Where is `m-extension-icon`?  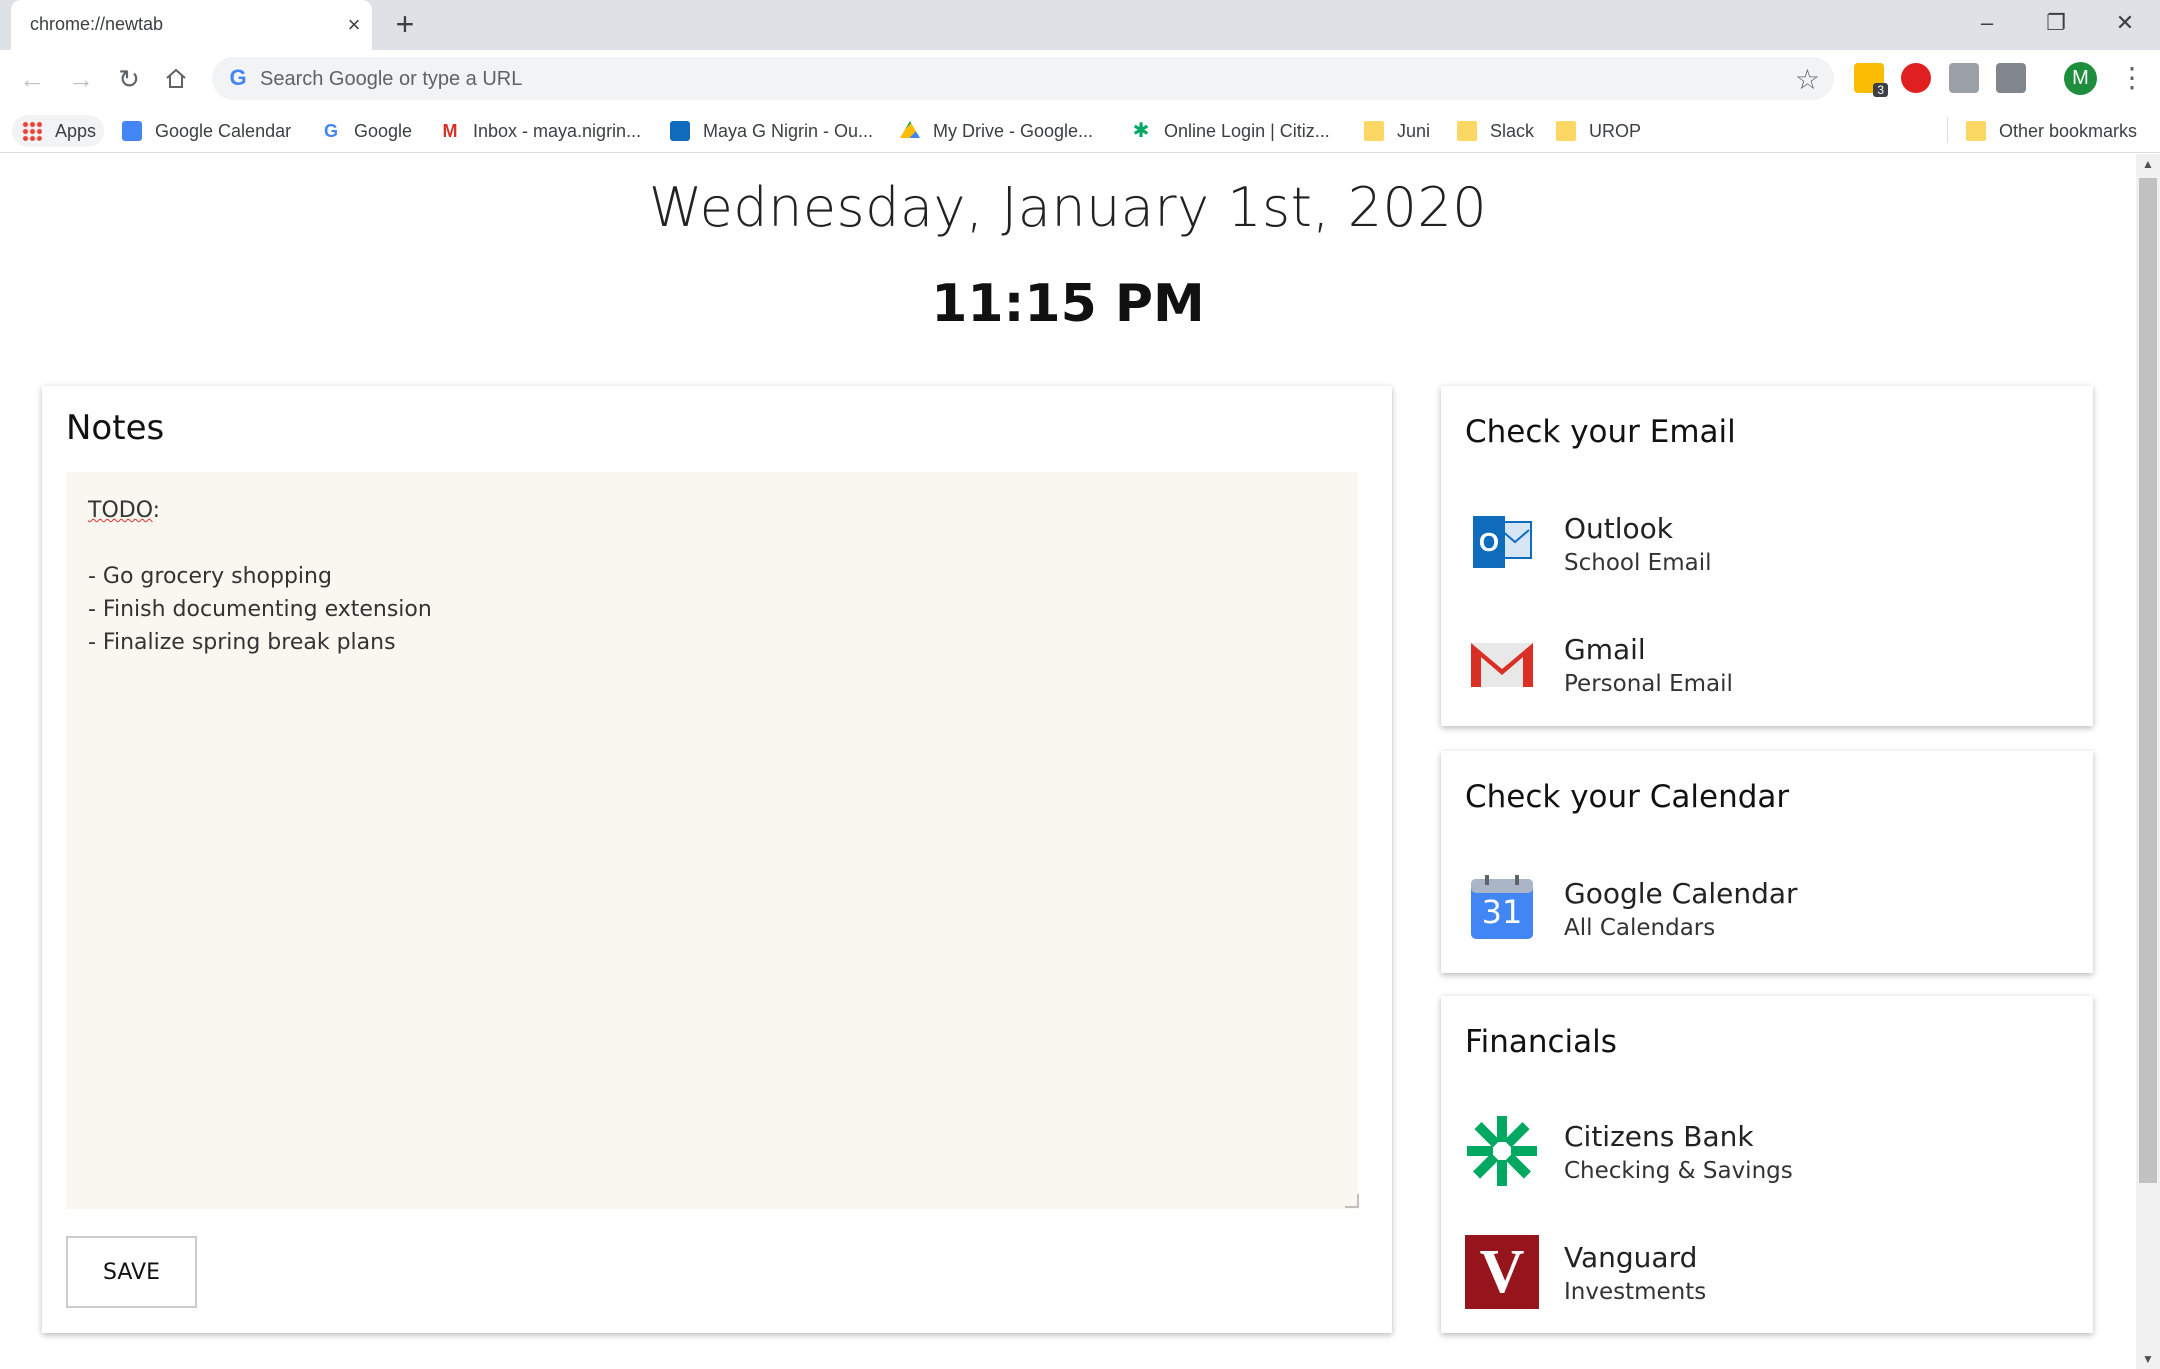
m-extension-icon is located at coordinates (2011, 78).